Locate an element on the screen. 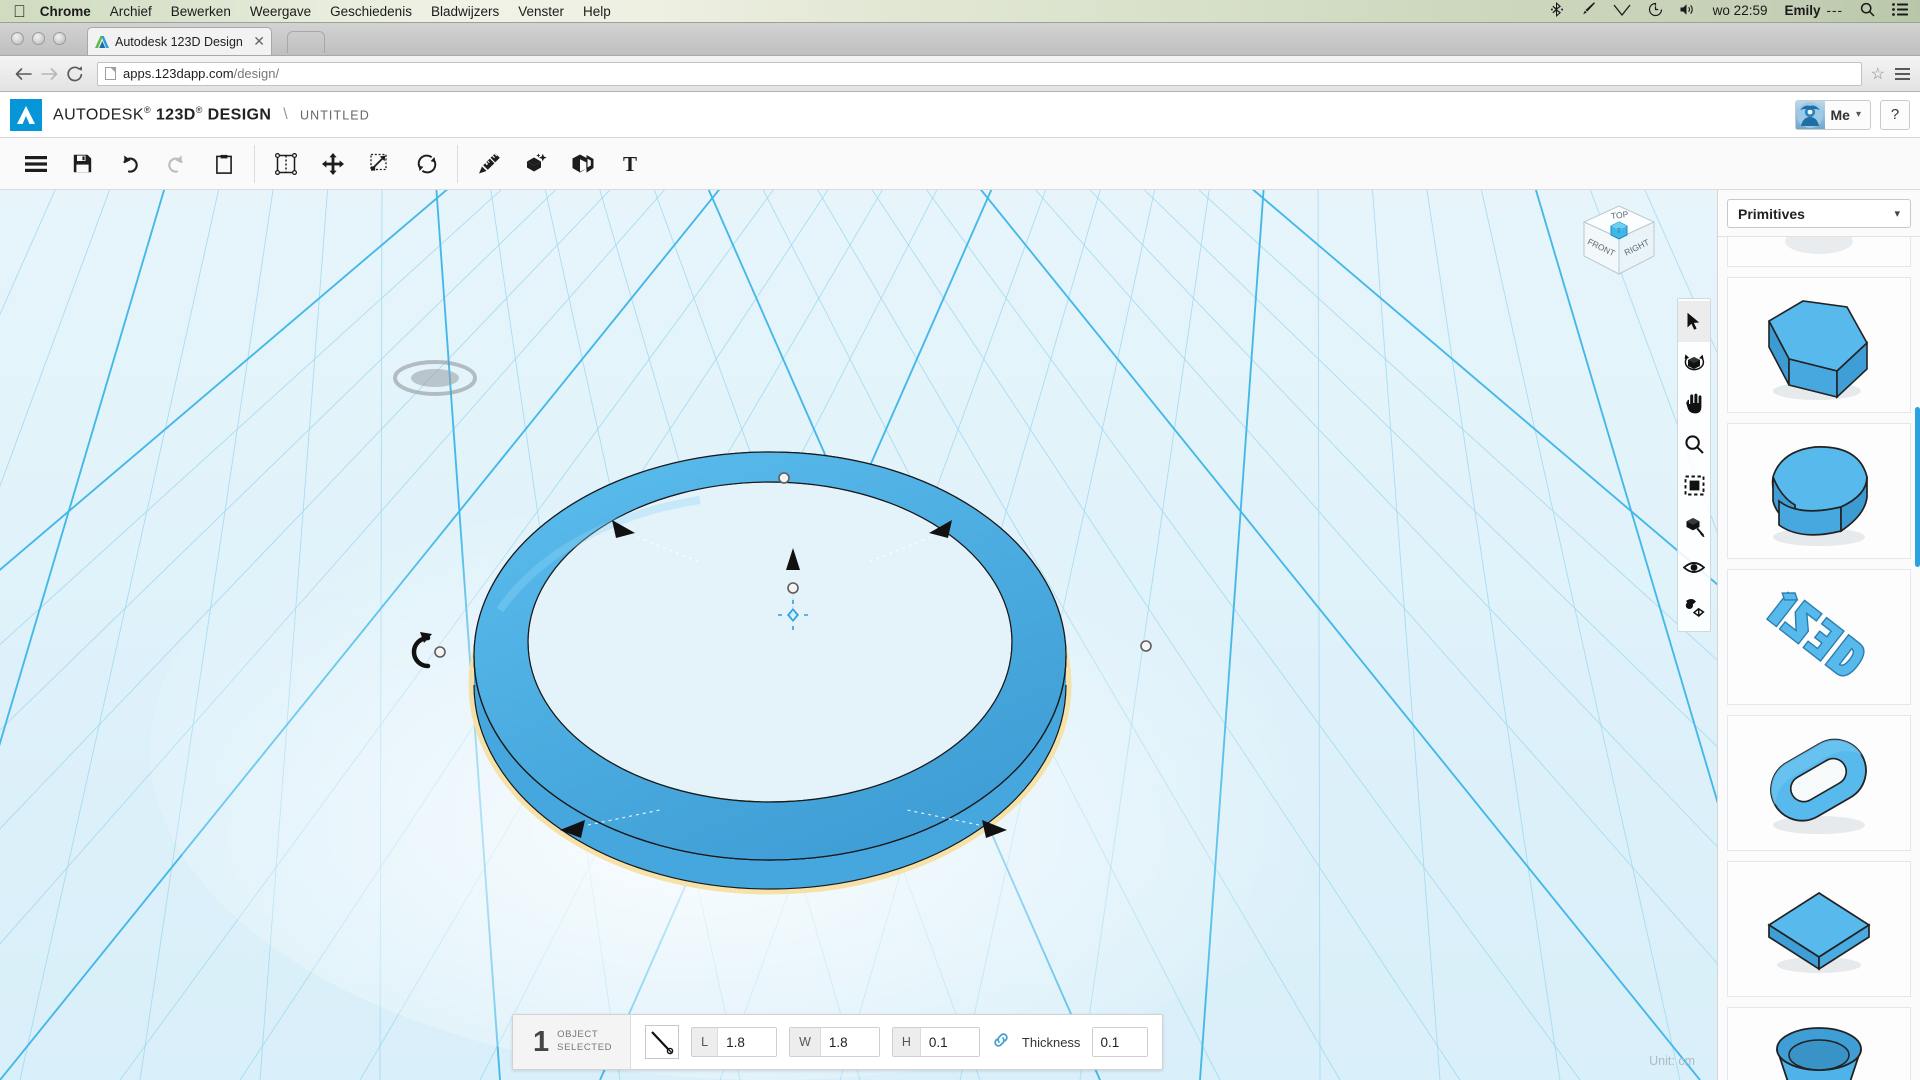 The height and width of the screenshot is (1080, 1920). page-document-icon is located at coordinates (110, 73).